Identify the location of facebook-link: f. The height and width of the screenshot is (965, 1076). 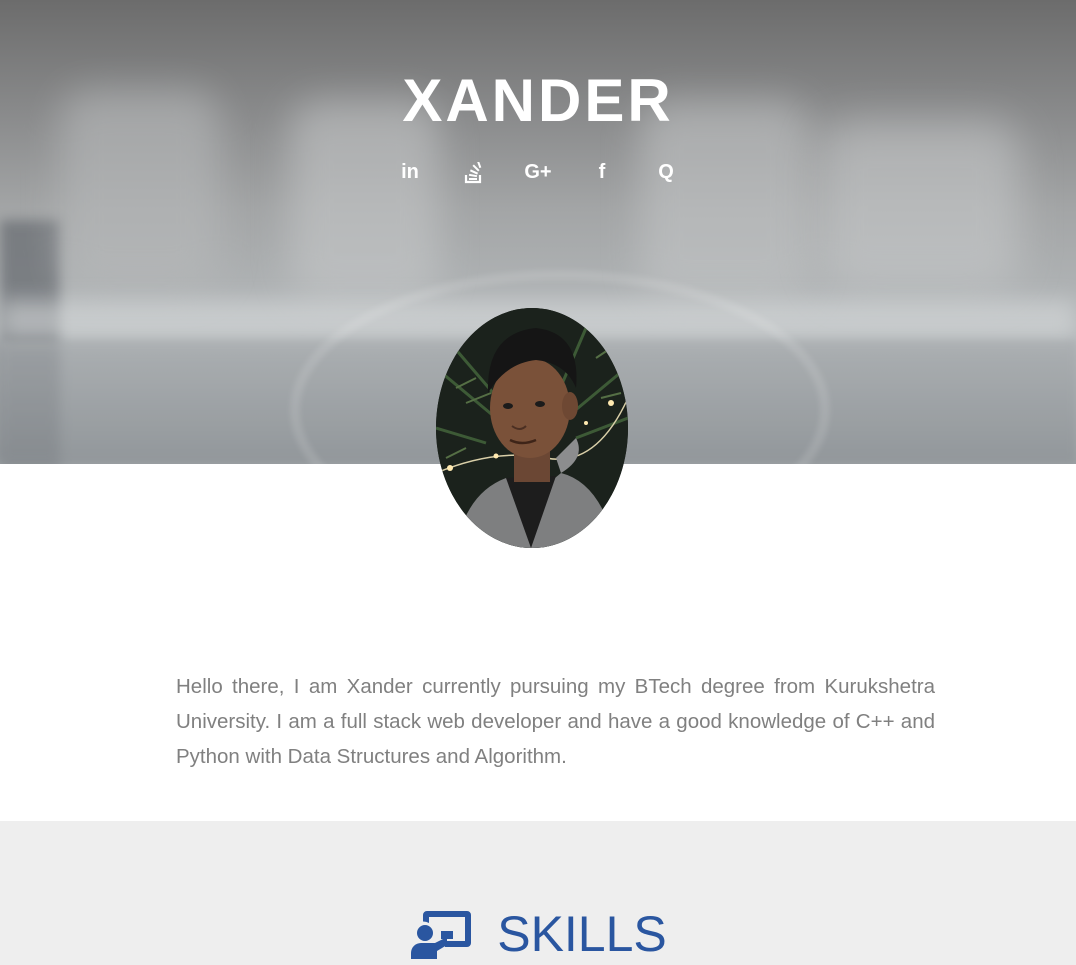
(602, 172).